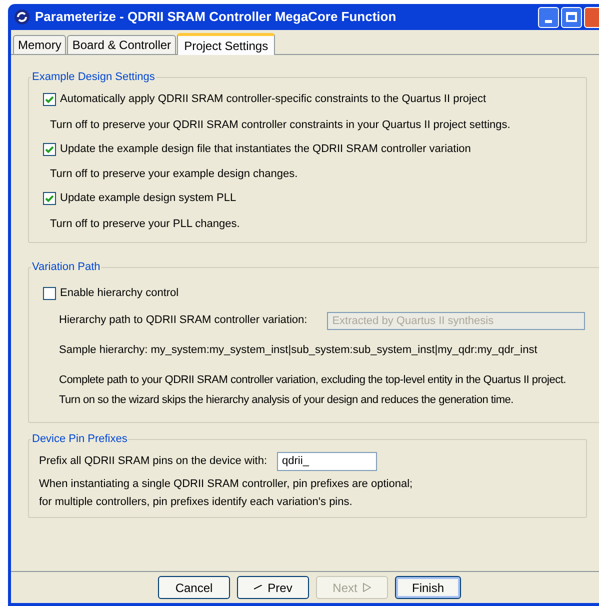 The height and width of the screenshot is (606, 599). I want to click on window-title: Parameterize - QDRII SRAM Controller MegaCore Function, so click(215, 17).